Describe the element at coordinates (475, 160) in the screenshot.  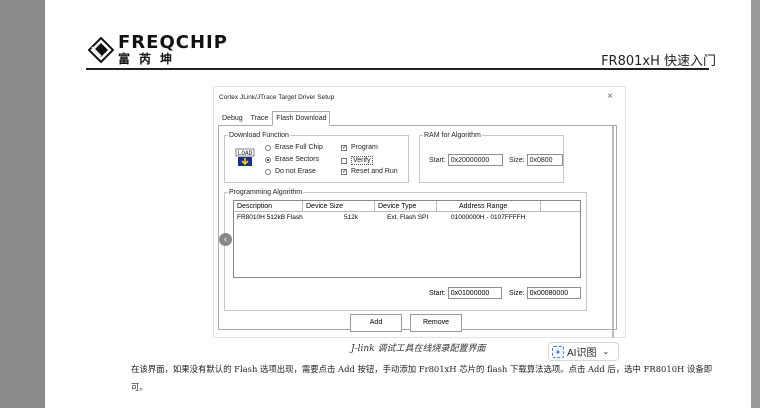
I see `ram-start-input: 0x20000000` at that location.